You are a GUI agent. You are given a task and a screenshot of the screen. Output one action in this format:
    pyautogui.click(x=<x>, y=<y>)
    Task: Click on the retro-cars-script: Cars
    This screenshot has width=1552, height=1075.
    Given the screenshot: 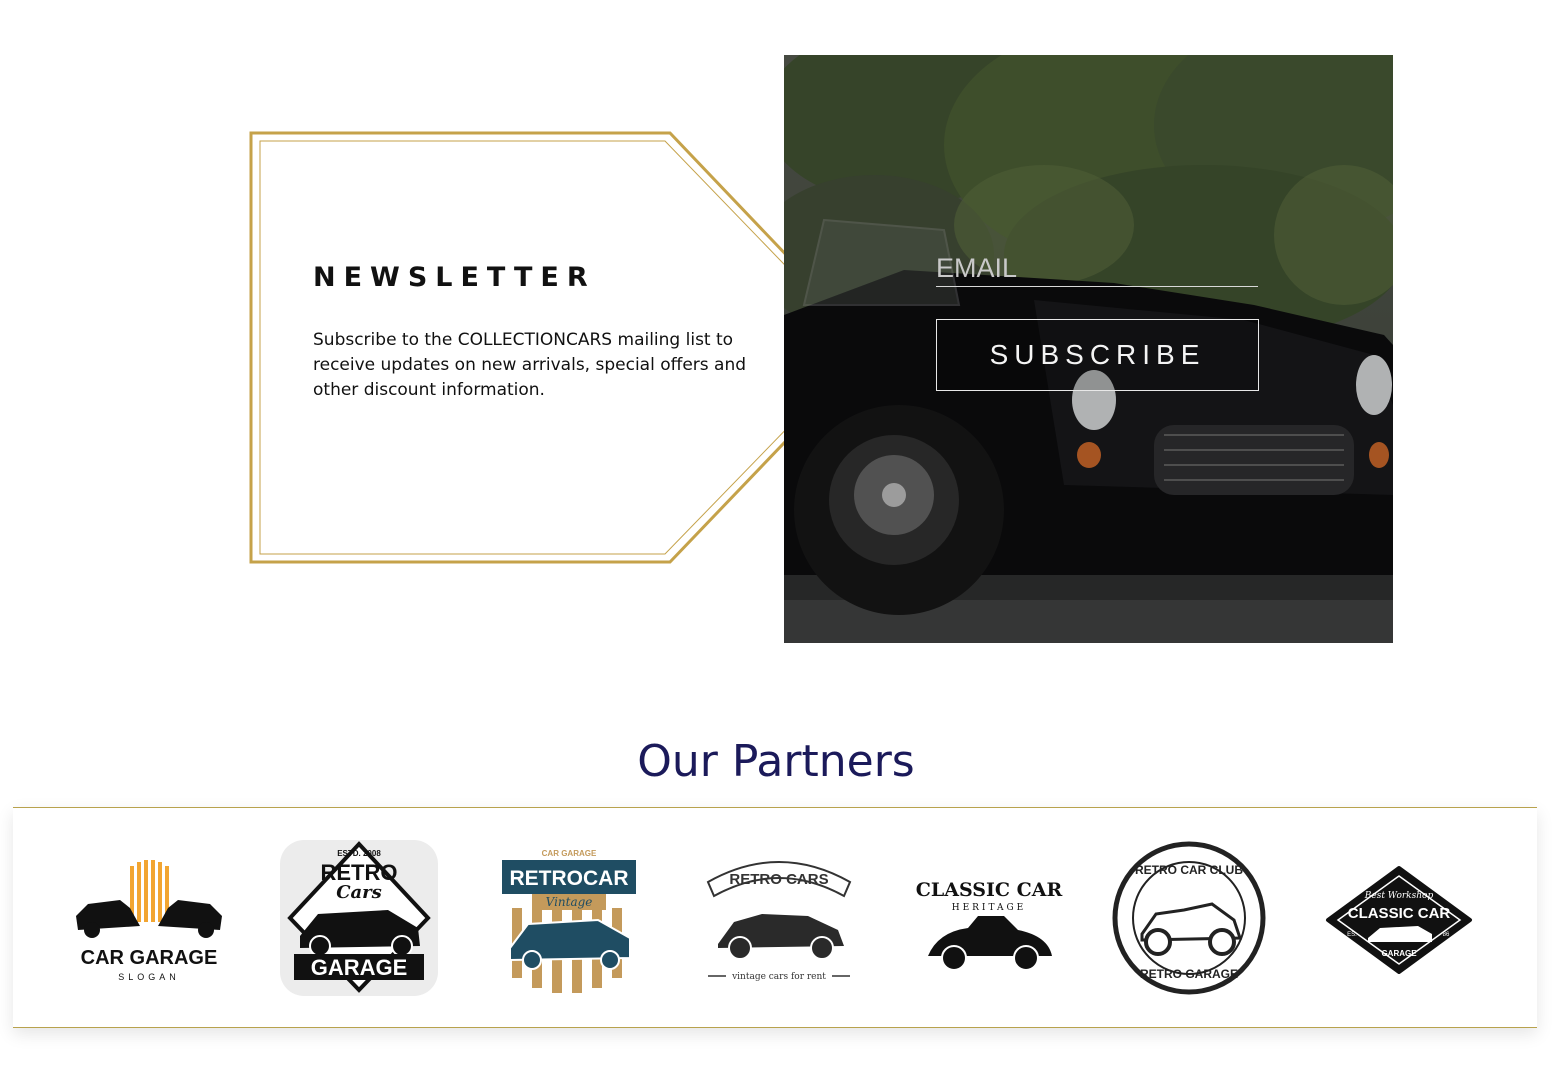 What is the action you would take?
    pyautogui.click(x=359, y=892)
    